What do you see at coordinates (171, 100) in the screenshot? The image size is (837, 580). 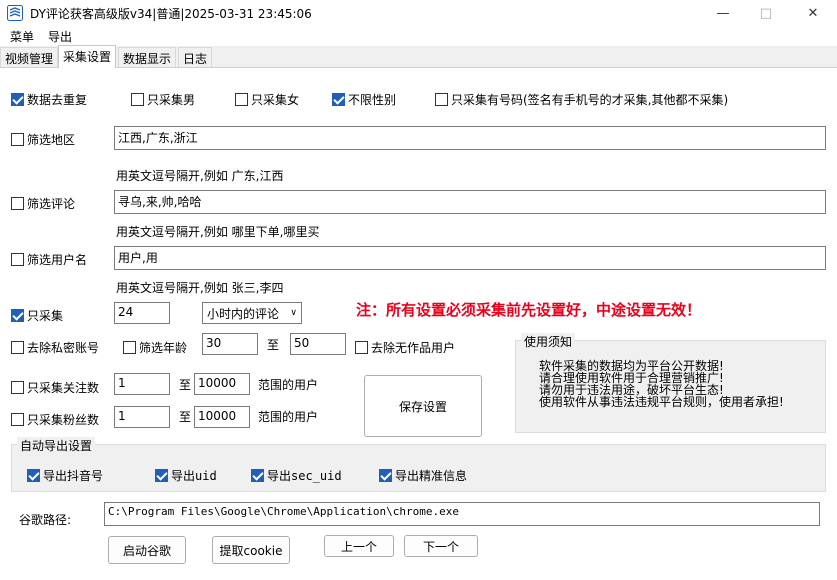 I see `male-only-label: 只采集男` at bounding box center [171, 100].